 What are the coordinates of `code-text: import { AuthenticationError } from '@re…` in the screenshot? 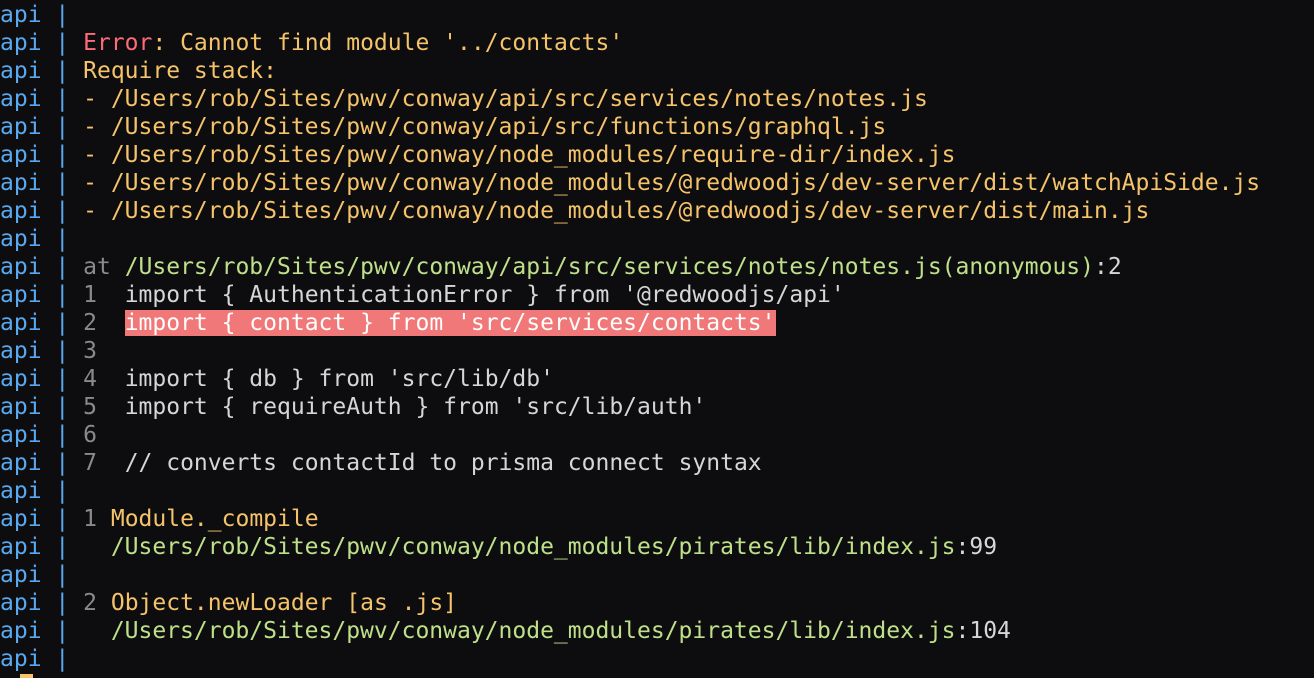 It's located at (484, 295).